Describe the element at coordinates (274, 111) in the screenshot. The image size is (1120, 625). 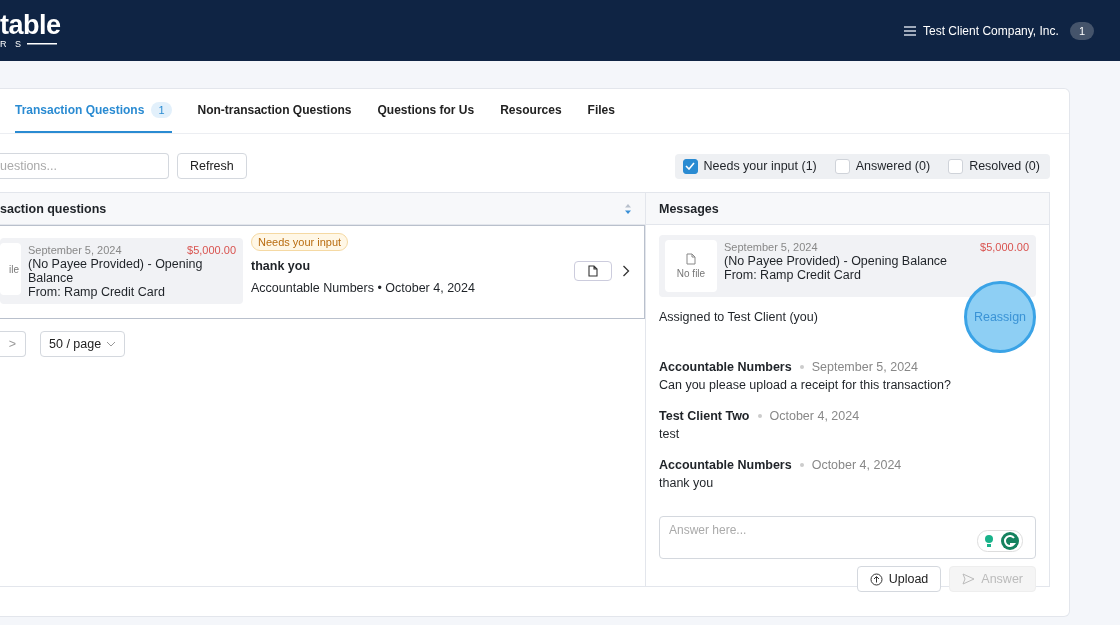
I see `tab: Non-transaction Questions` at that location.